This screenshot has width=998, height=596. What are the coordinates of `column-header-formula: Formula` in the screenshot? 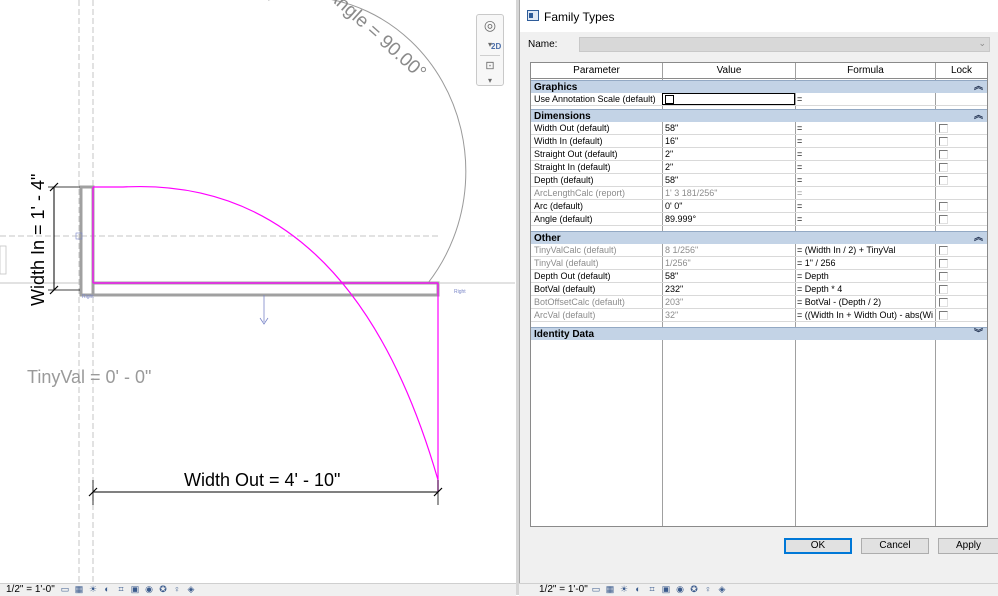 It's located at (865, 71).